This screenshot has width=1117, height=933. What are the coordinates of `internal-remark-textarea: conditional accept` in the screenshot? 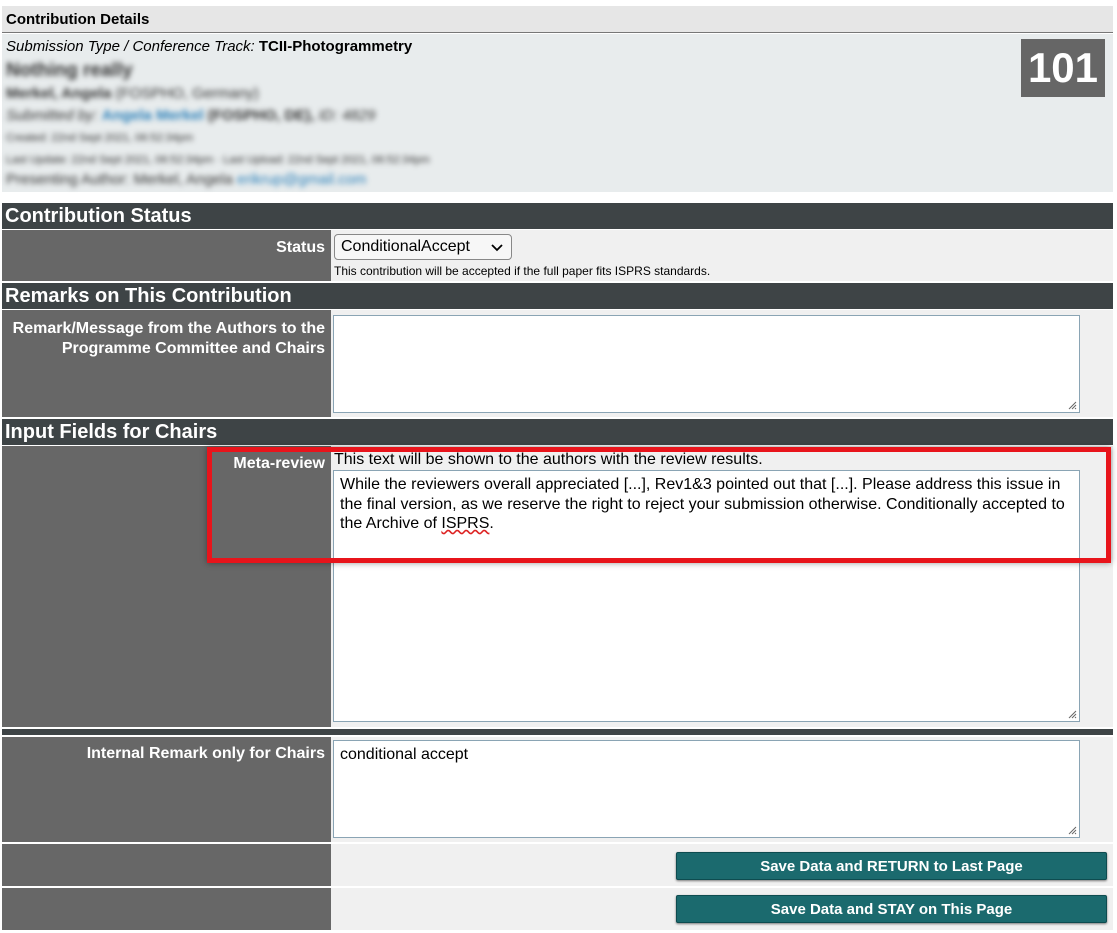 It's located at (706, 789).